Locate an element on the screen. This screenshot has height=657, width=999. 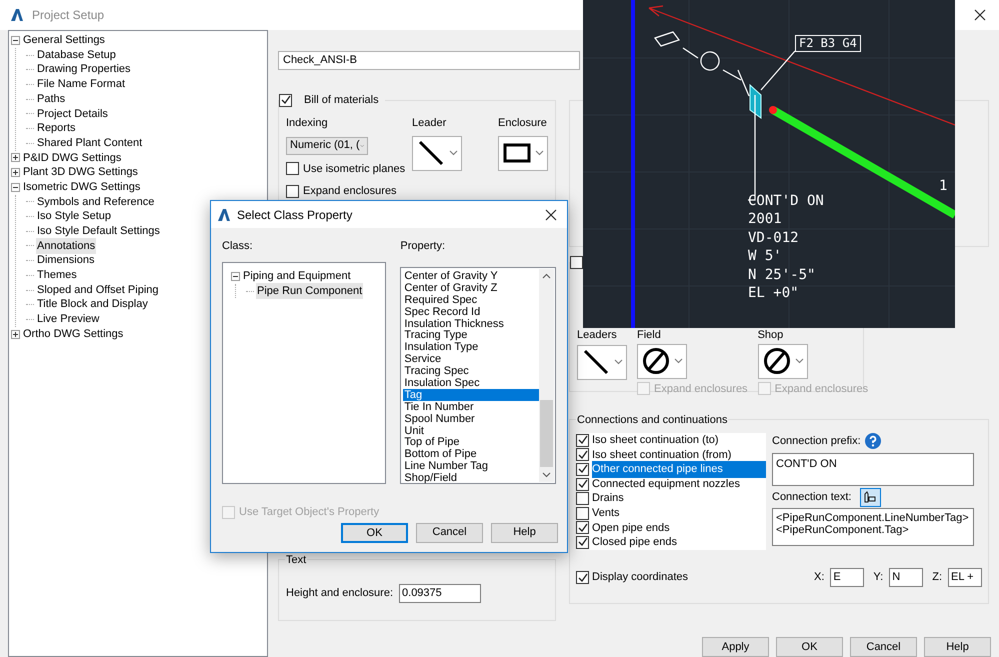
property-item: Bottom of Pipe is located at coordinates (471, 454).